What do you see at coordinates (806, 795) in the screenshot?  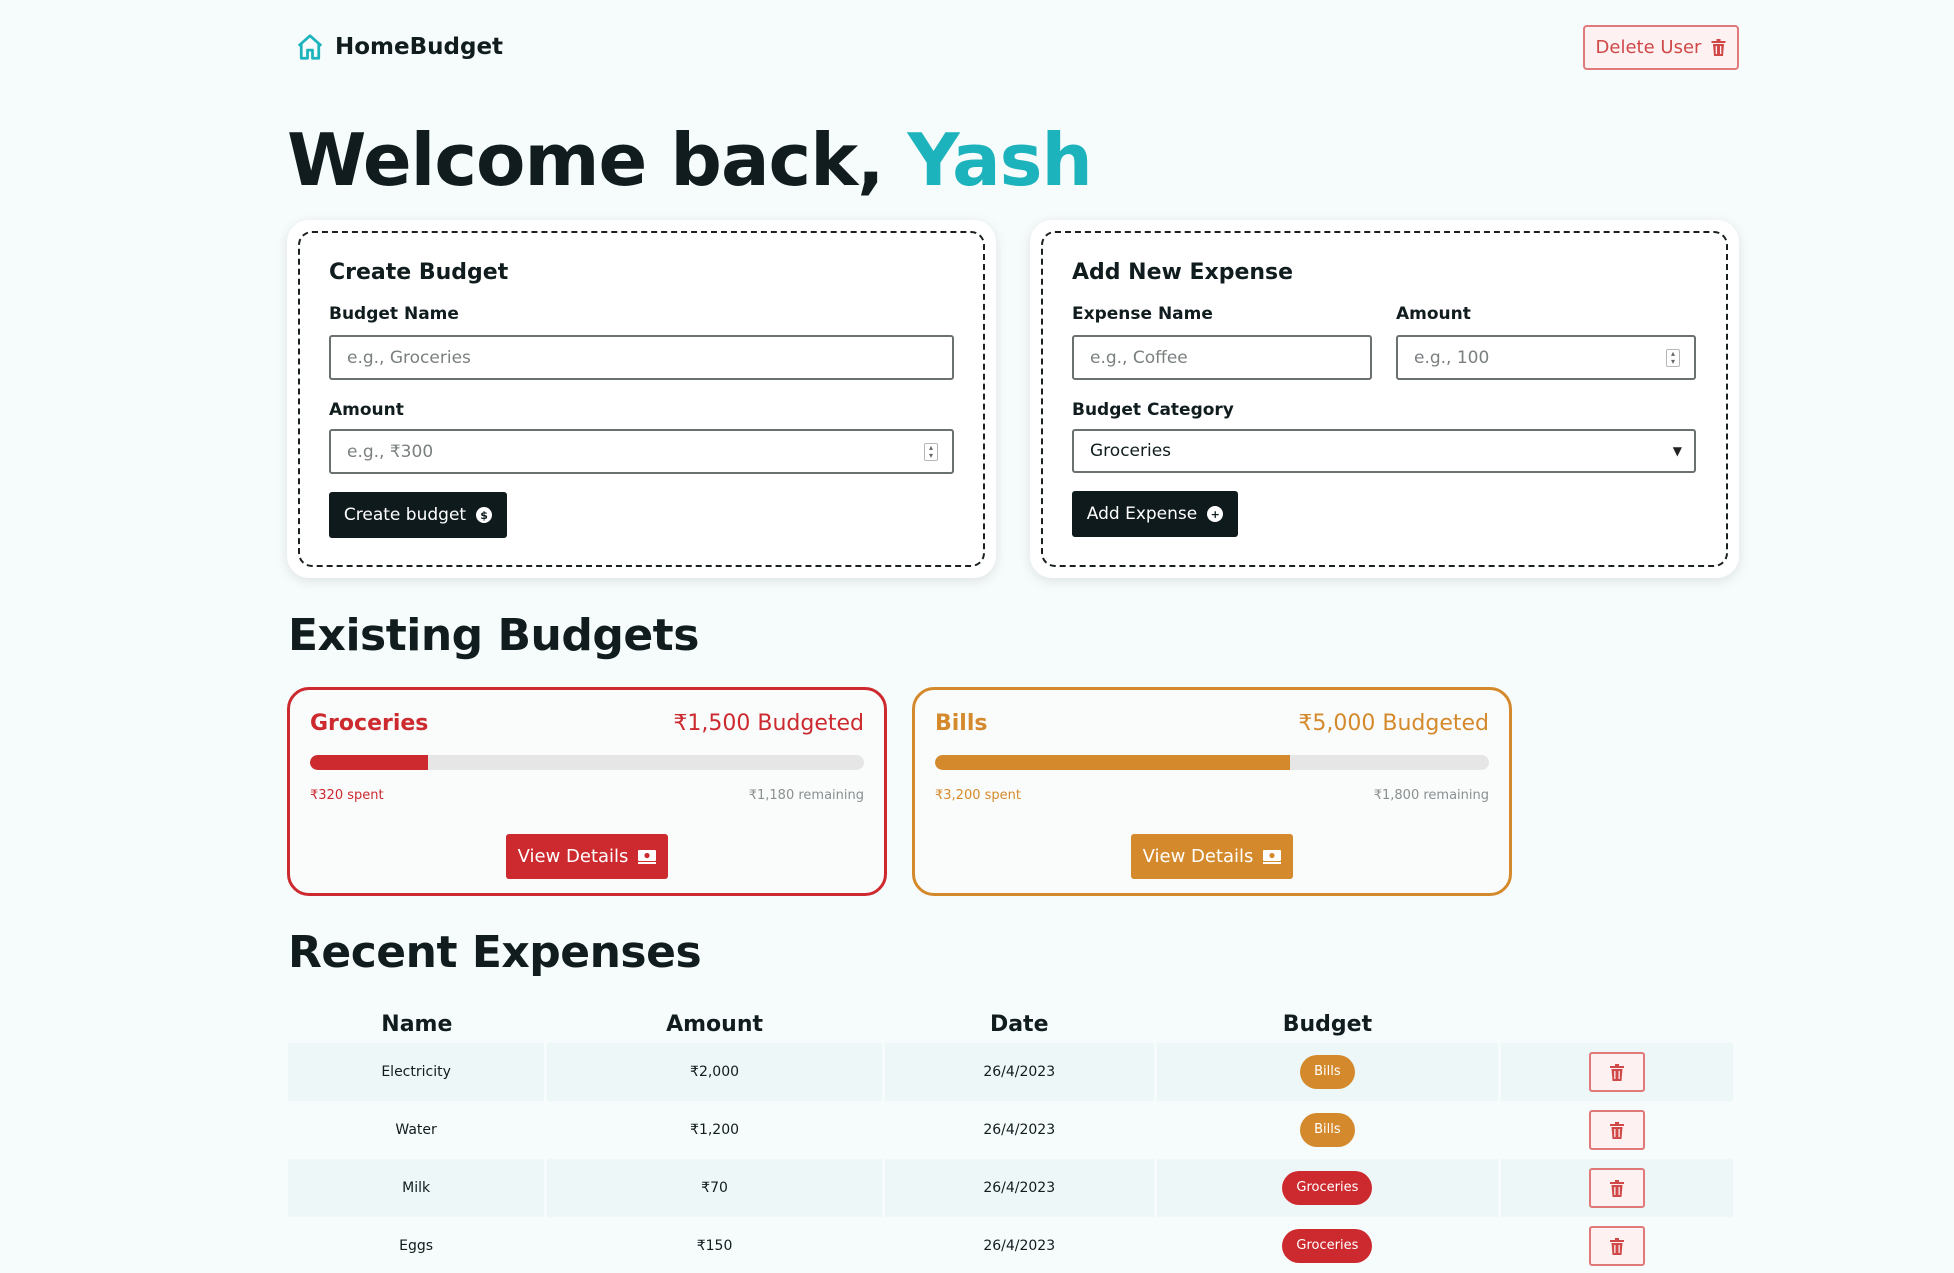 I see `budget-remaining: ₹1,180 remaining` at bounding box center [806, 795].